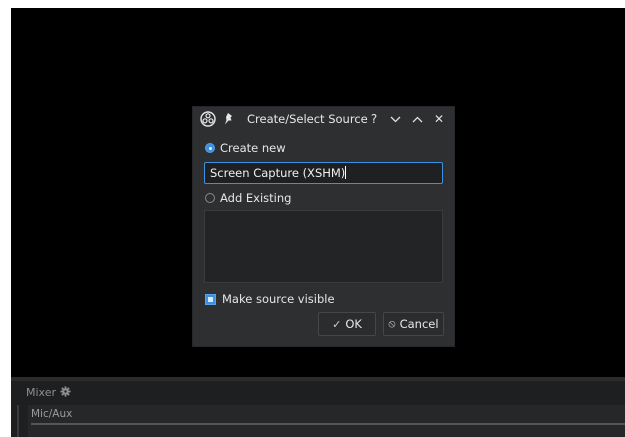 The width and height of the screenshot is (625, 437). I want to click on mixer-title: Mixer, so click(41, 392).